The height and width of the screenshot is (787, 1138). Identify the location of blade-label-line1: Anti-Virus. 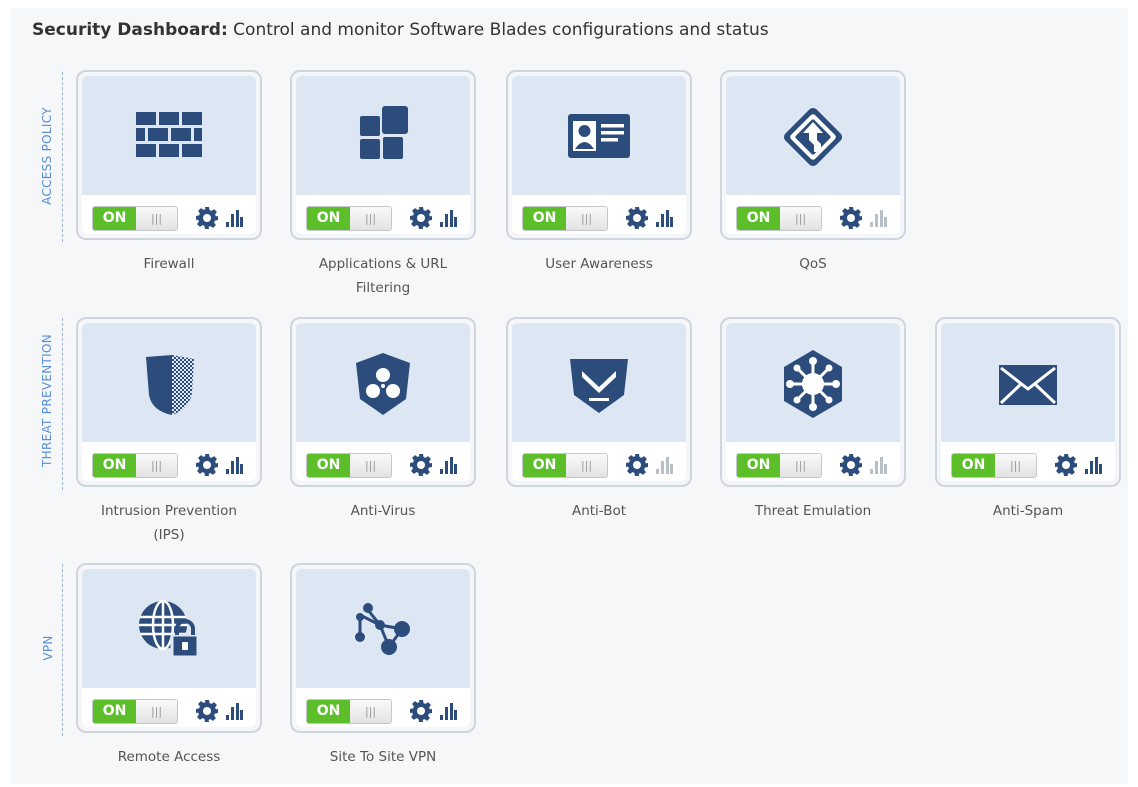
(383, 511).